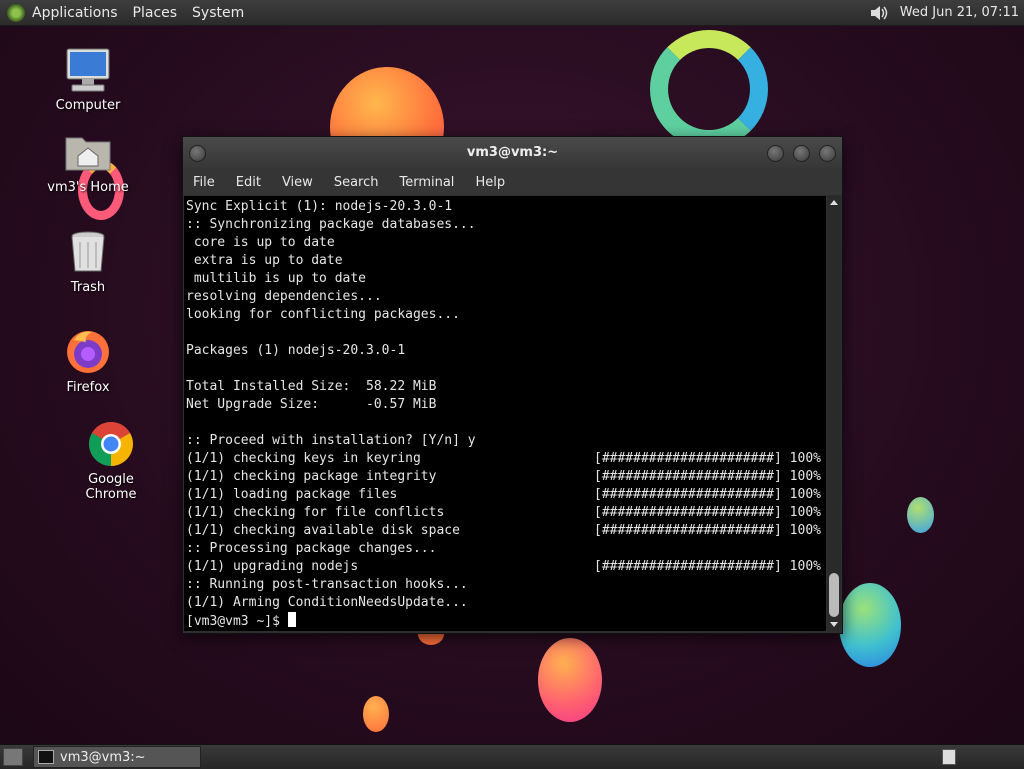 This screenshot has height=769, width=1024. I want to click on trash-icon, so click(88, 252).